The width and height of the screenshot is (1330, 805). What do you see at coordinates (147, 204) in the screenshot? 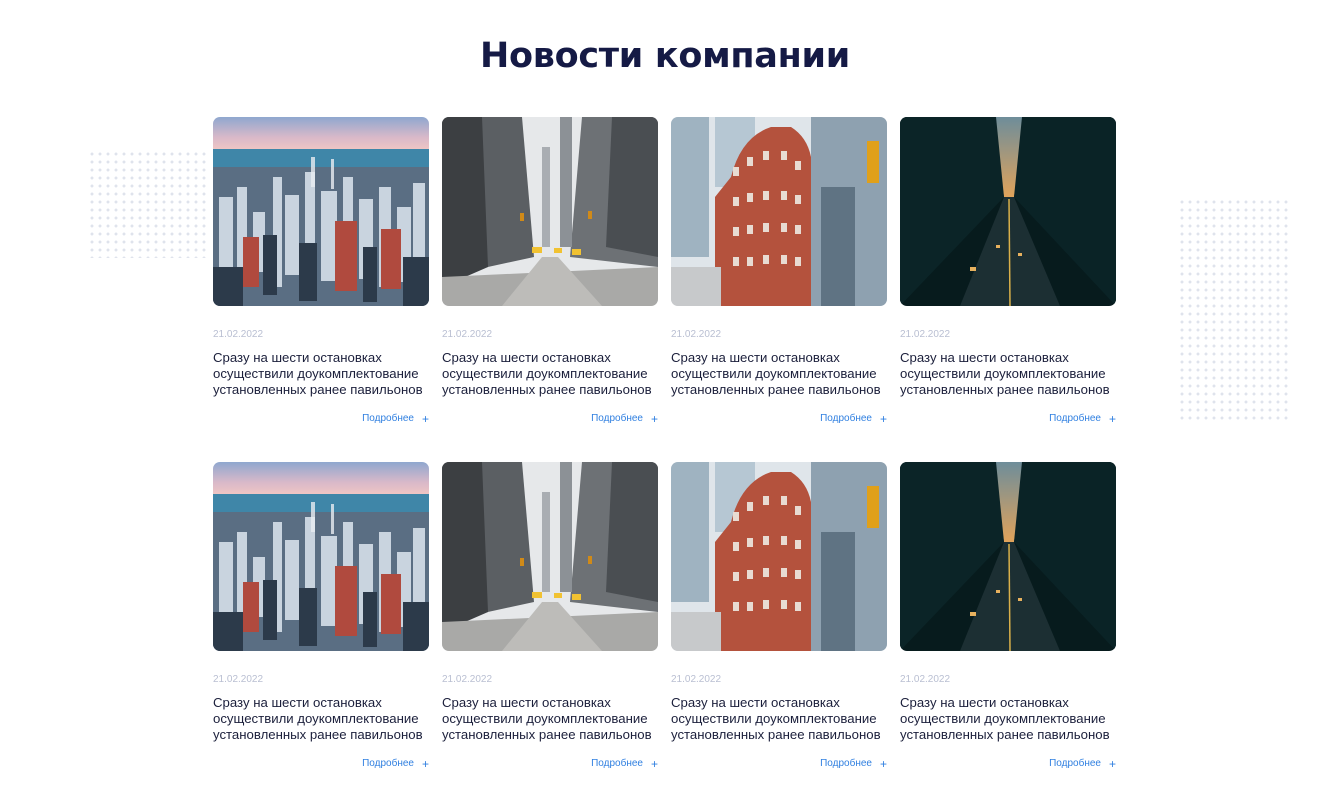
I see `dots-decoration-left` at bounding box center [147, 204].